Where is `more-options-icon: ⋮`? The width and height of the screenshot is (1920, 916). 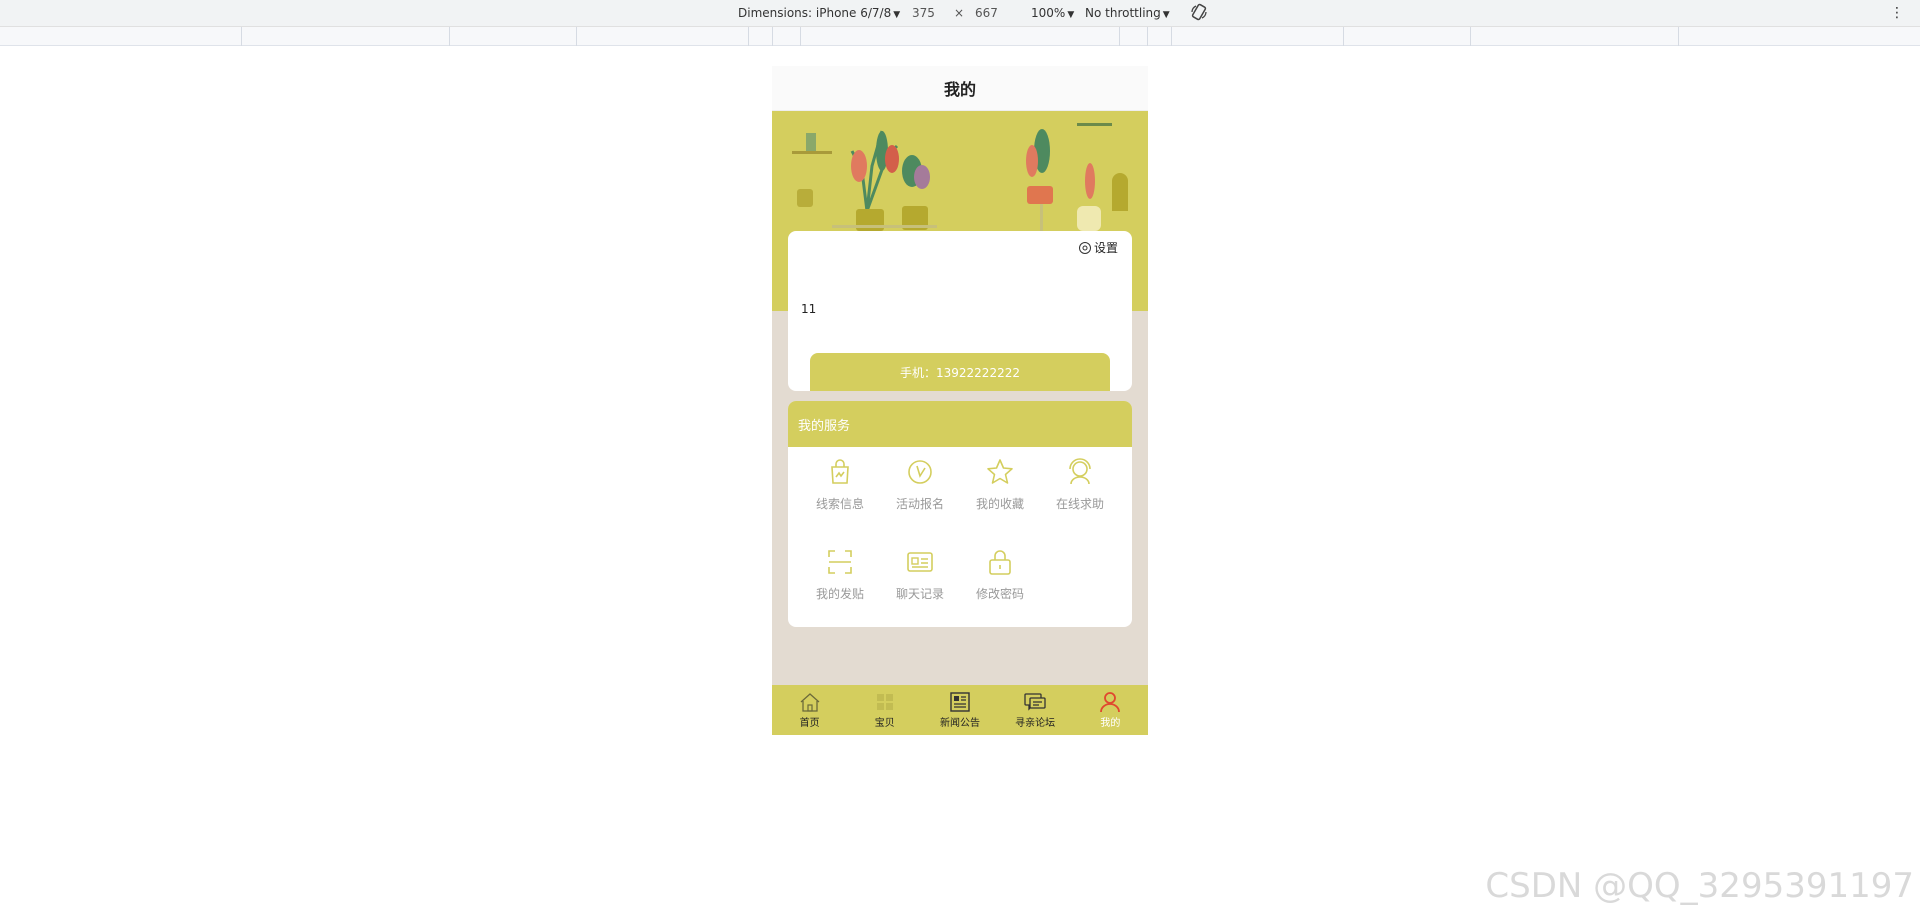
more-options-icon: ⋮ is located at coordinates (1897, 13).